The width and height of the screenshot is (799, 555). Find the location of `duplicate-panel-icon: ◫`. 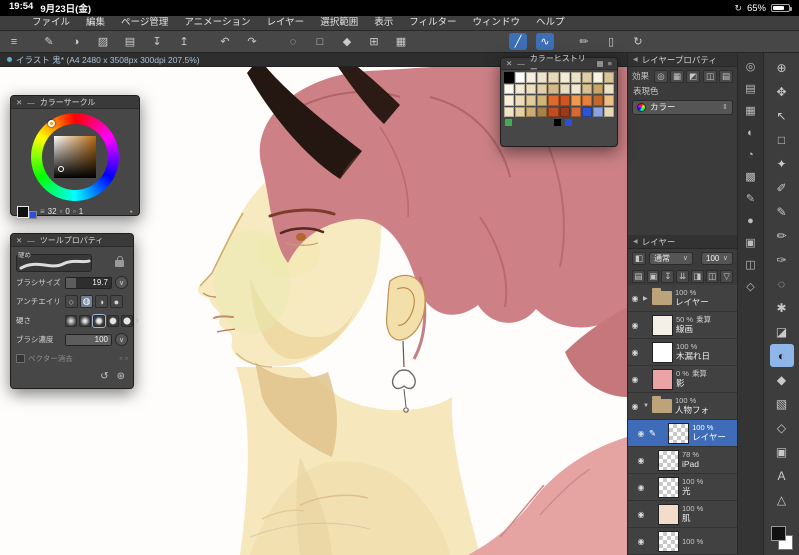

duplicate-panel-icon: ◫ is located at coordinates (710, 76).